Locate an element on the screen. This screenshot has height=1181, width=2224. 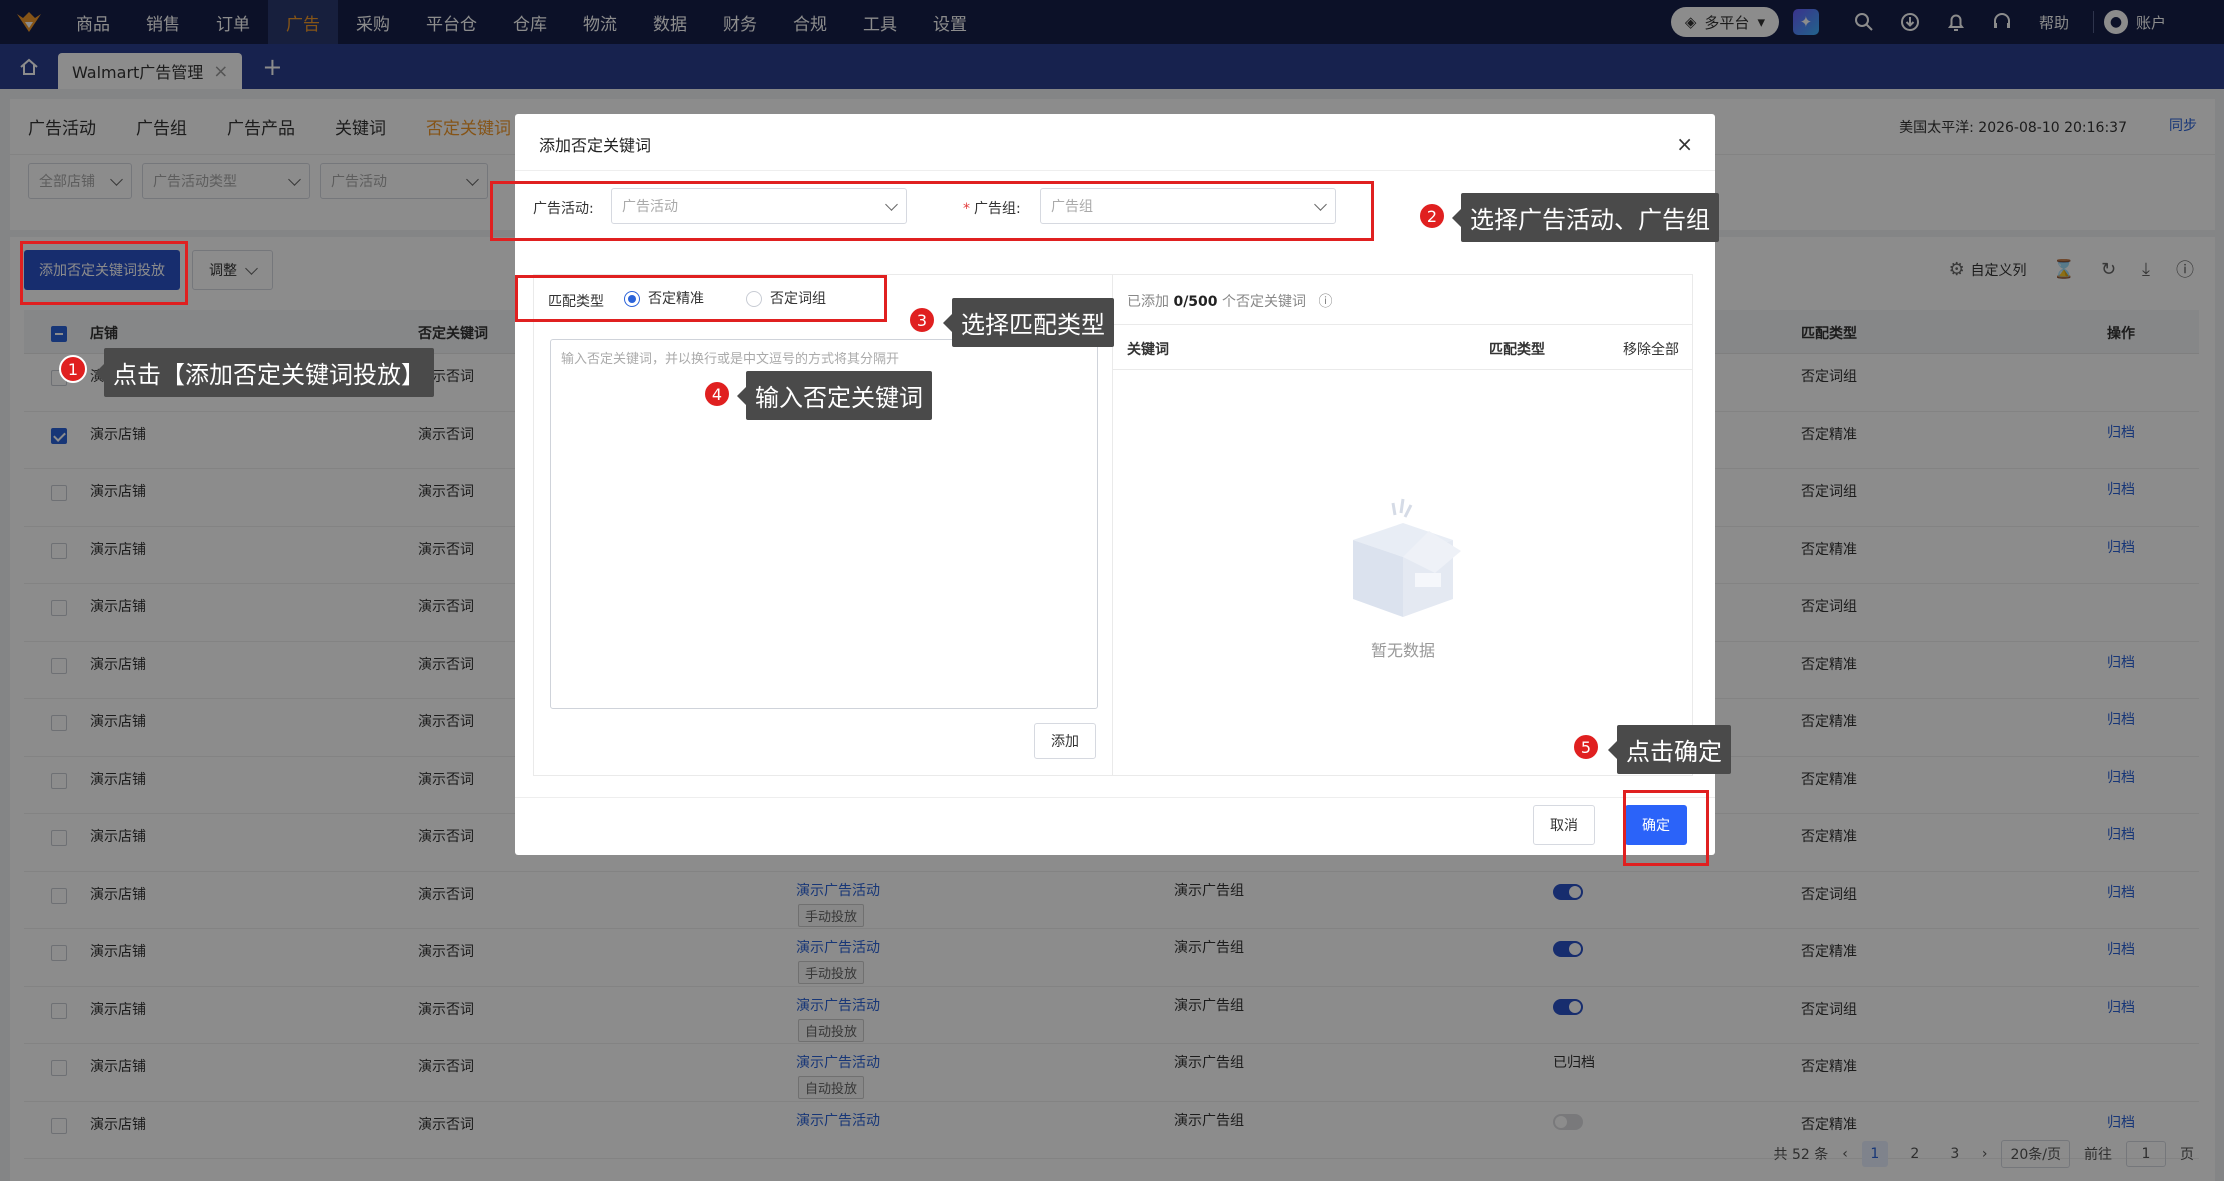
step-tip-2: 选择广告活动、广告组 is located at coordinates (1585, 217).